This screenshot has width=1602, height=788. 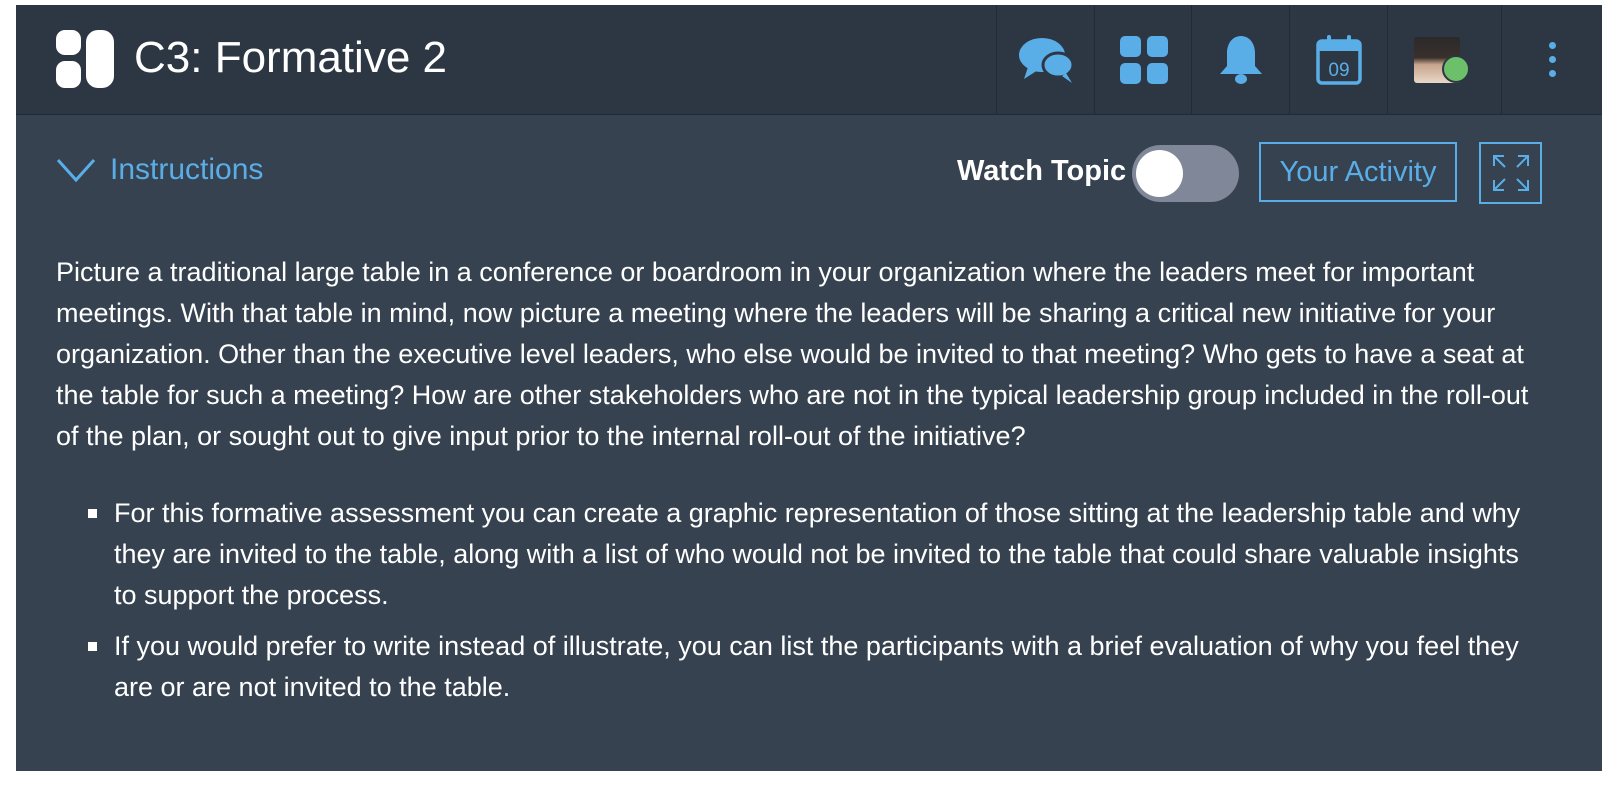 I want to click on calendar-icon: 09, so click(x=1338, y=59).